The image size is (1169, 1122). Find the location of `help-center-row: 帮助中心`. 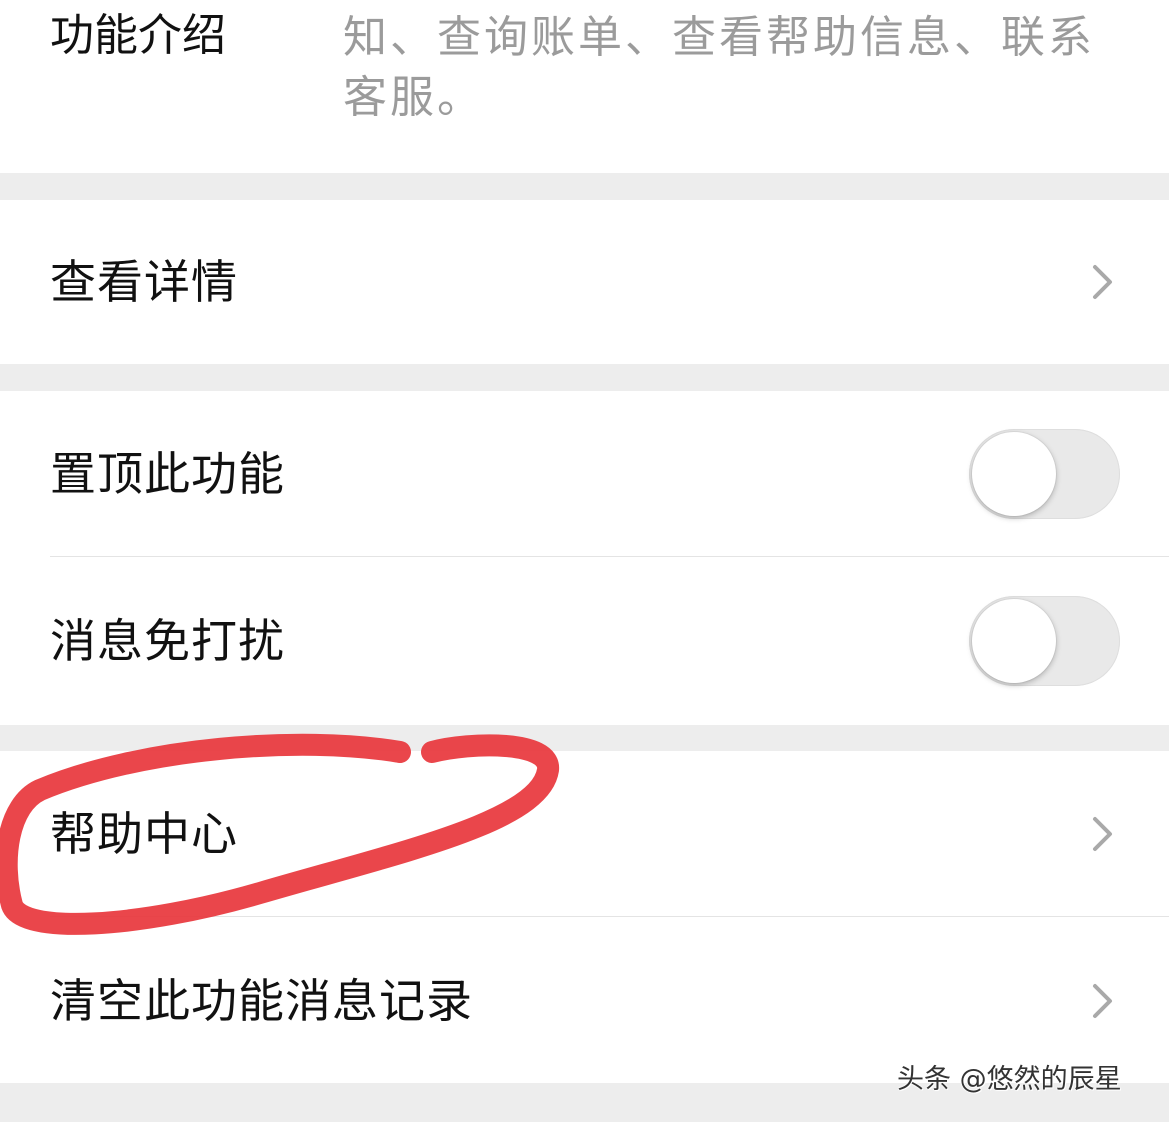

help-center-row: 帮助中心 is located at coordinates (584, 834).